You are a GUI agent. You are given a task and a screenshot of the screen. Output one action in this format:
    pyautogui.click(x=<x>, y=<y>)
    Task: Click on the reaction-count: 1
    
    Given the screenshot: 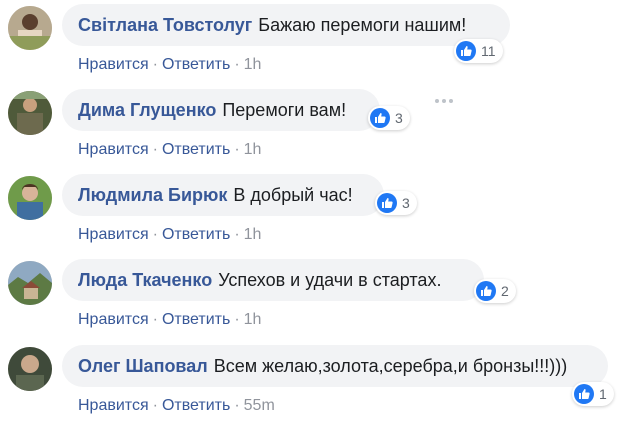 What is the action you would take?
    pyautogui.click(x=593, y=394)
    